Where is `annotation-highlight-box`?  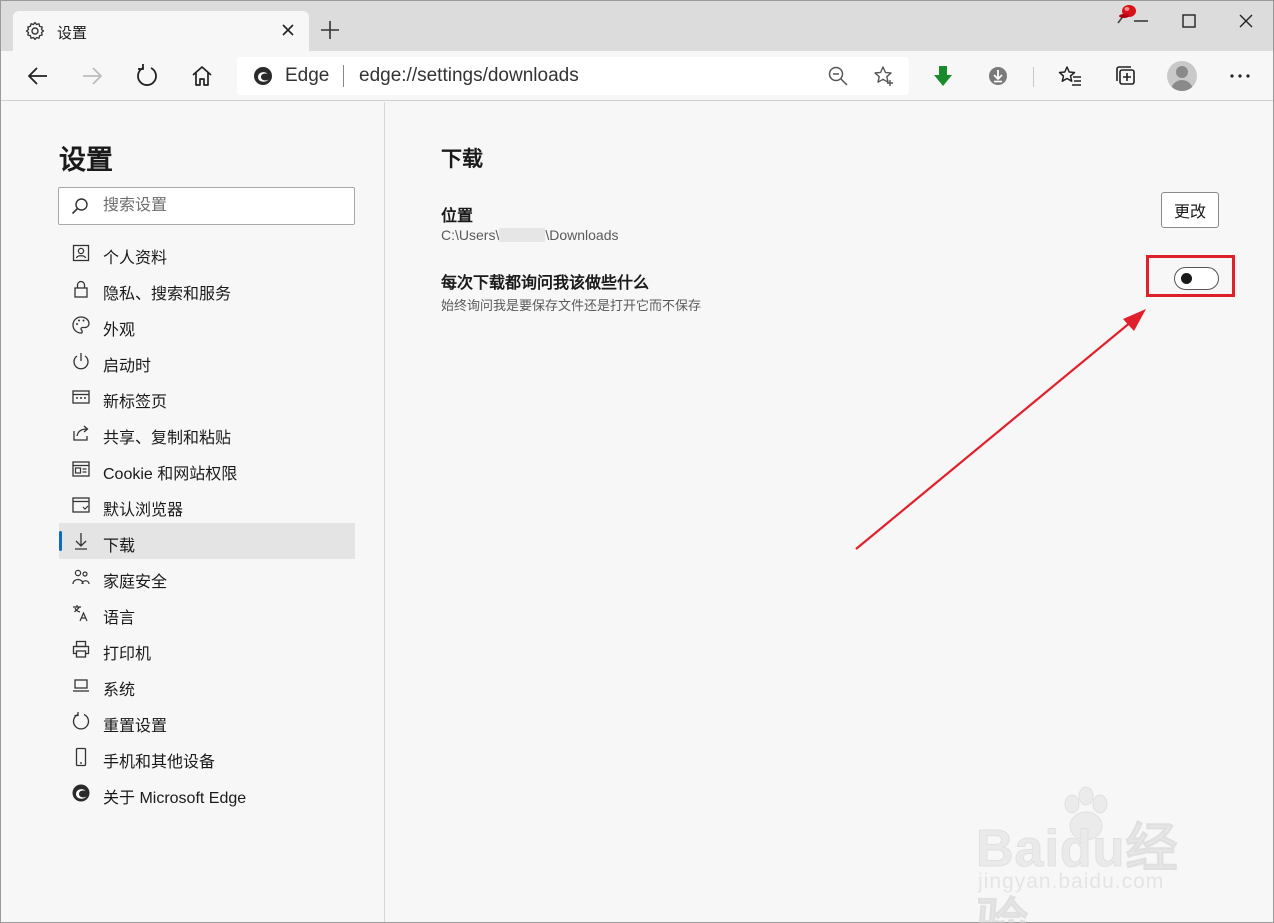
annotation-highlight-box is located at coordinates (1190, 276).